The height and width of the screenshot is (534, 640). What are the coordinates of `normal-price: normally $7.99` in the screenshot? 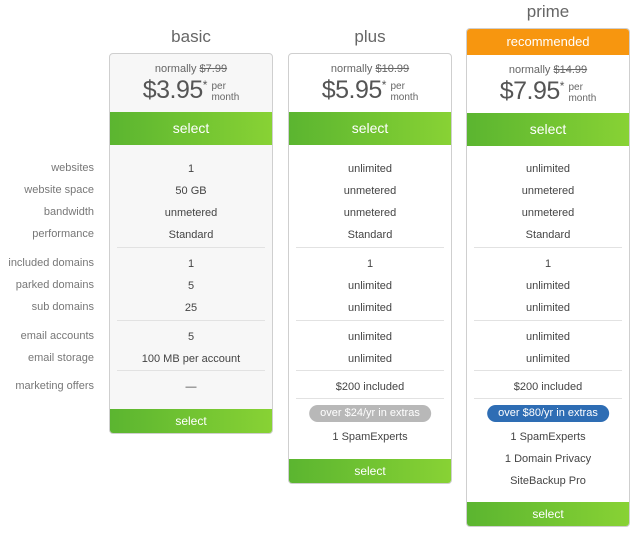 It's located at (191, 69).